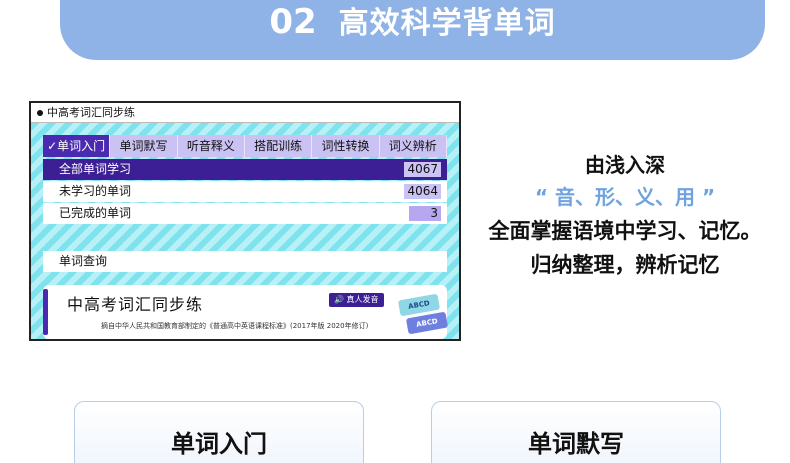 This screenshot has height=463, width=790. Describe the element at coordinates (422, 191) in the screenshot. I see `list-item-count: 4064` at that location.